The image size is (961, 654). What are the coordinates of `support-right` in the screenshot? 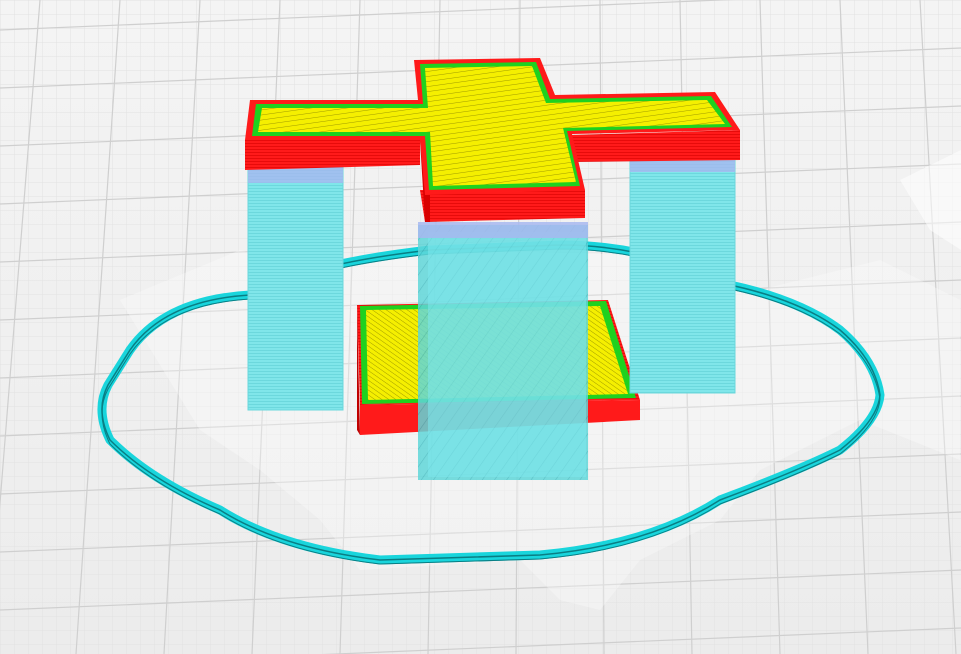 It's located at (682, 275).